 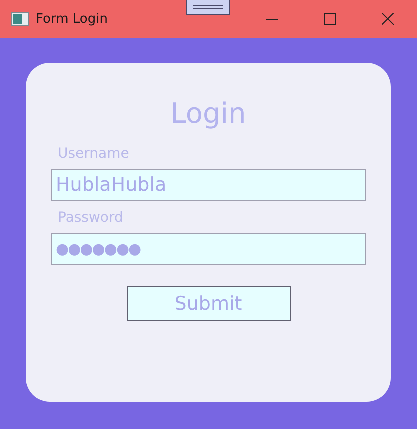 What do you see at coordinates (208, 303) in the screenshot?
I see `submit-button: Submit` at bounding box center [208, 303].